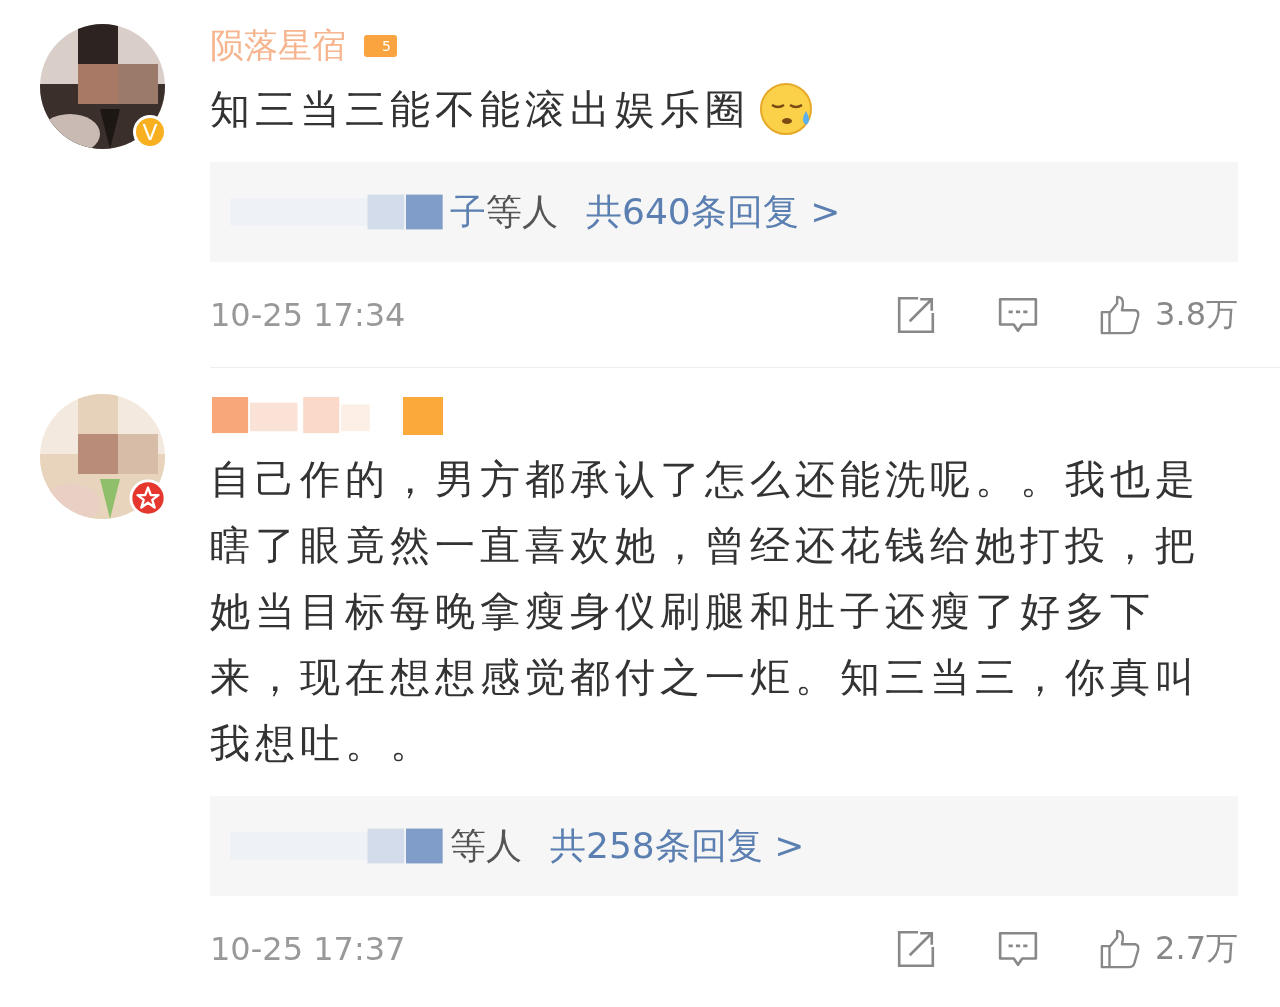 This screenshot has width=1280, height=1007. Describe the element at coordinates (1196, 314) in the screenshot. I see `like-count: 3.8万` at that location.